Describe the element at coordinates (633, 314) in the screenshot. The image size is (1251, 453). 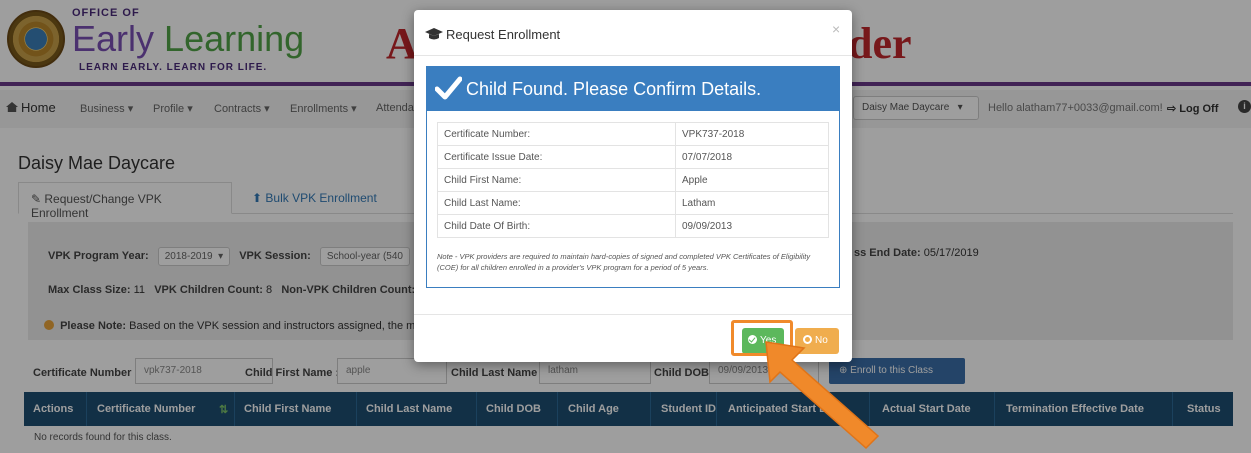
I see `modal-footer-divider` at that location.